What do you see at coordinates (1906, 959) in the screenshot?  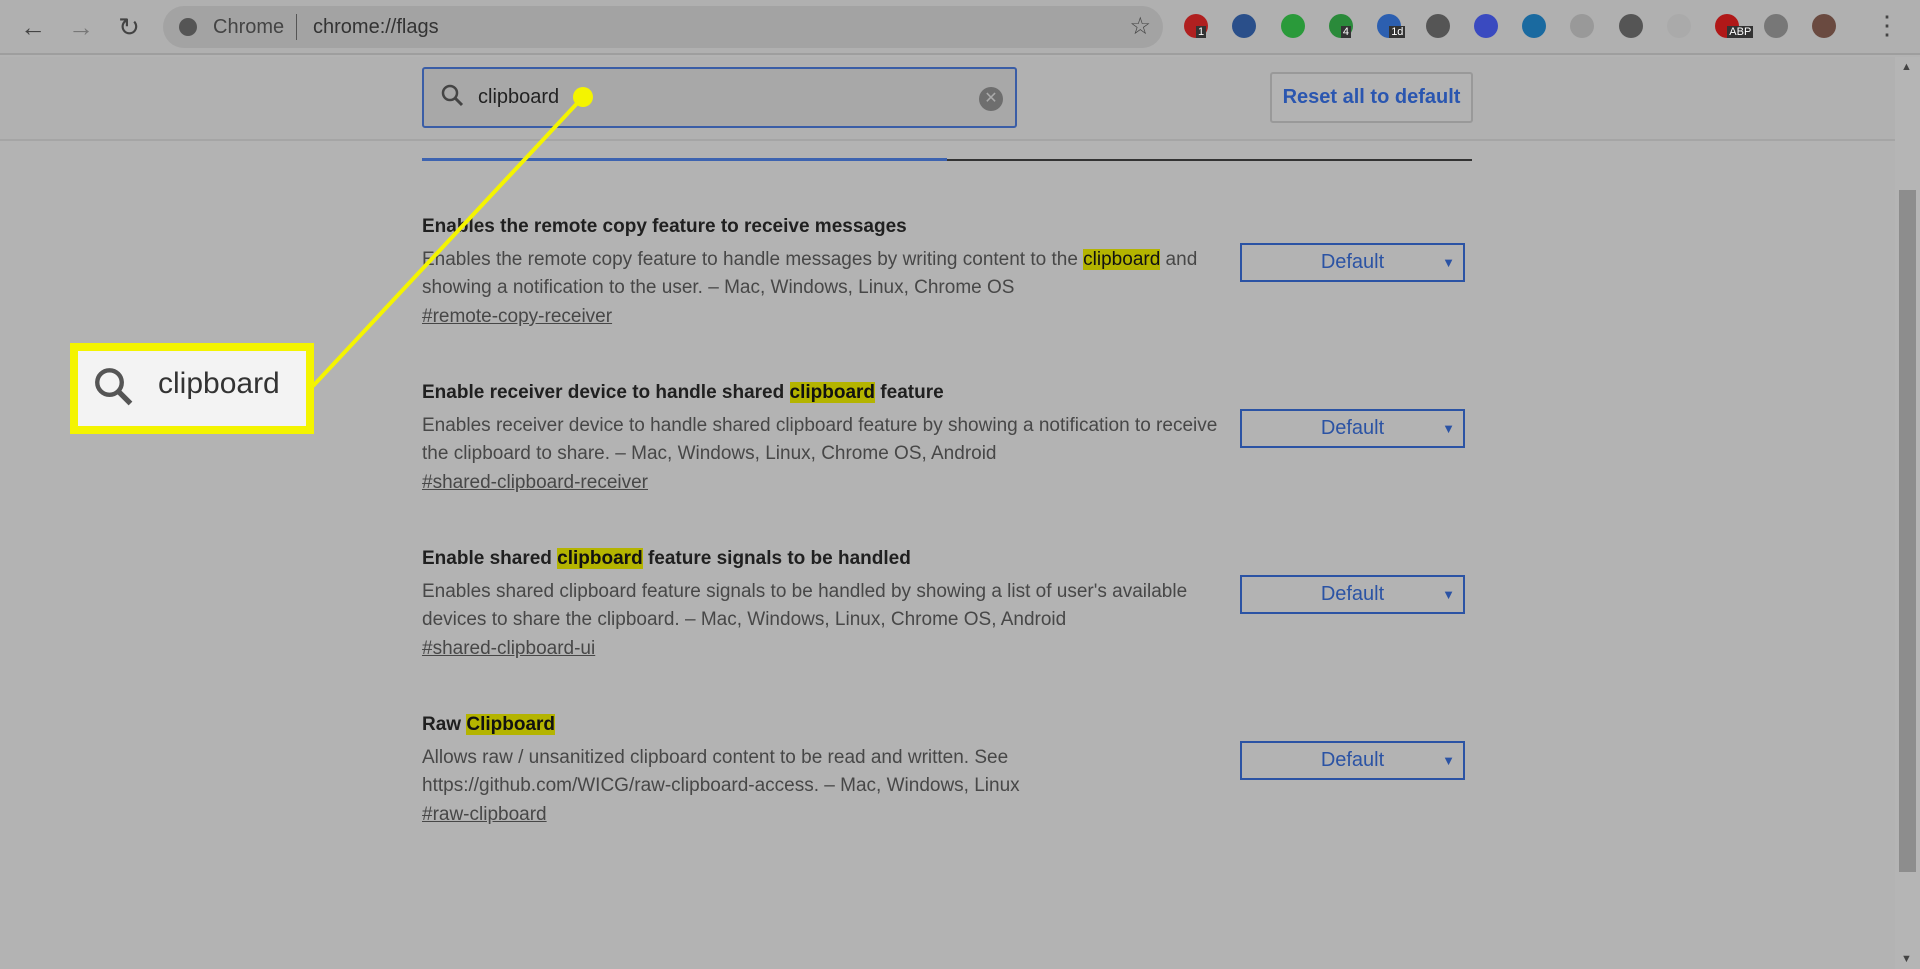 I see `scroll-down-icon: ▼` at bounding box center [1906, 959].